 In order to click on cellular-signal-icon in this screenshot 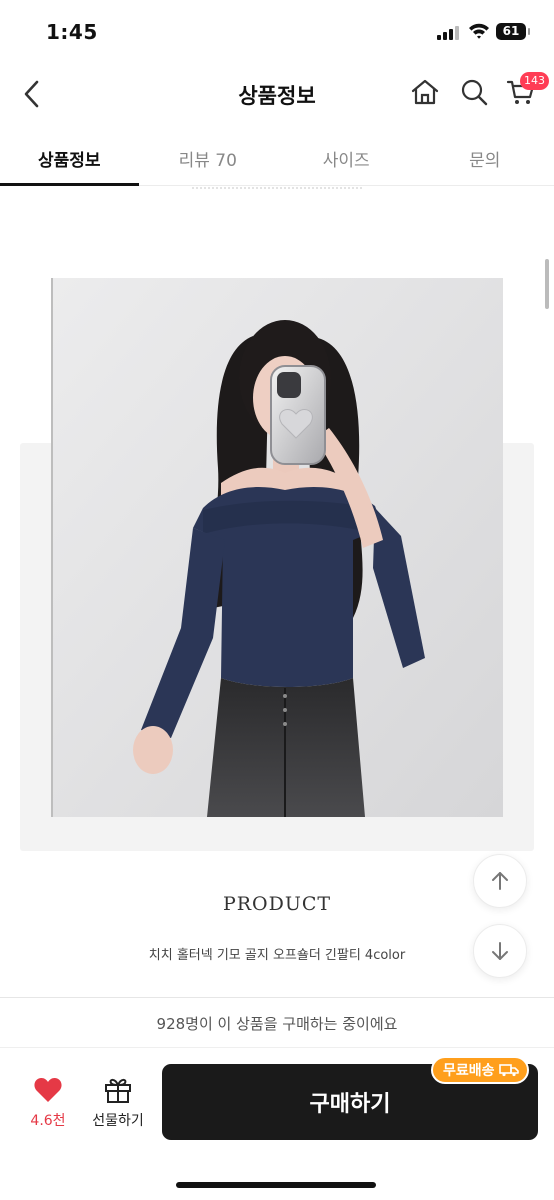, I will do `click(448, 33)`.